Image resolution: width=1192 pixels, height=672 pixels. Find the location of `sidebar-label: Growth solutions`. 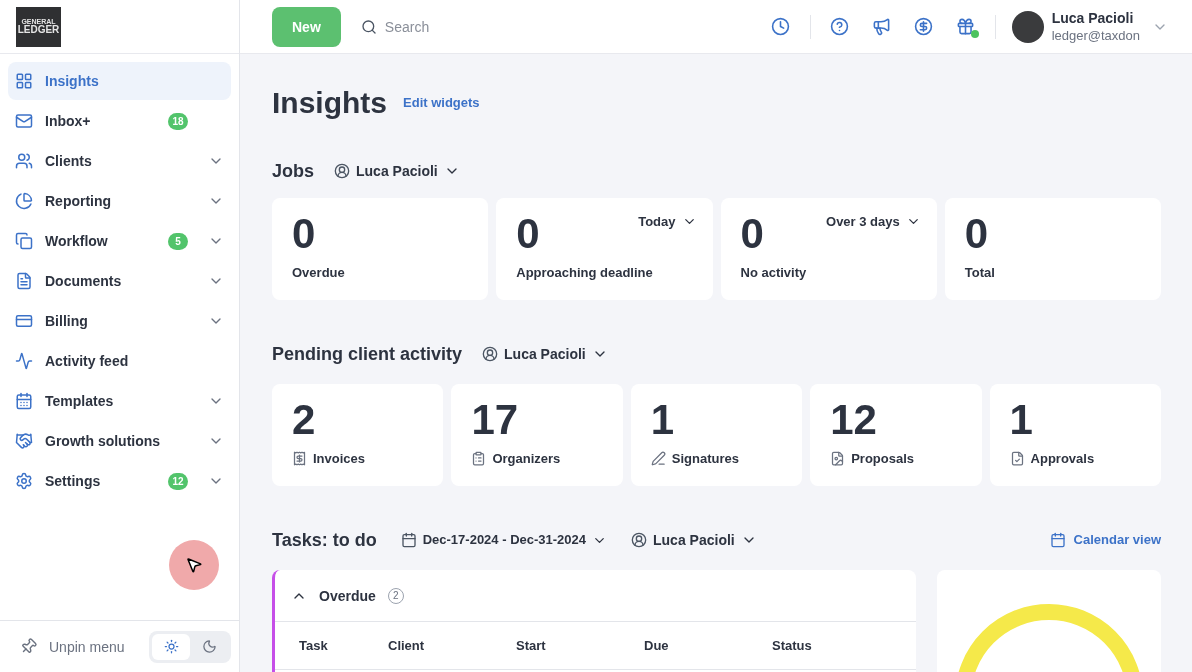

sidebar-label: Growth solutions is located at coordinates (103, 441).